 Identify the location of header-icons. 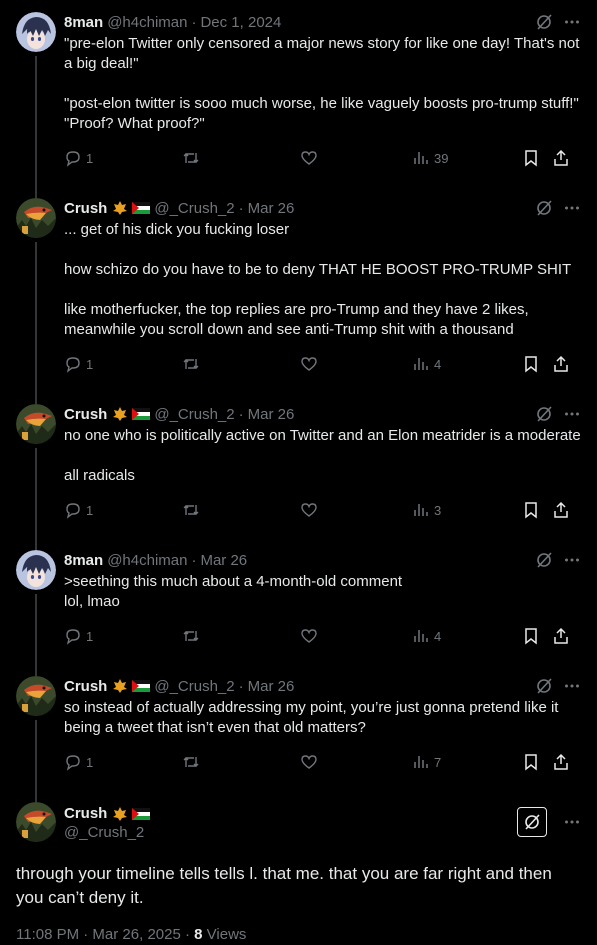
(558, 686).